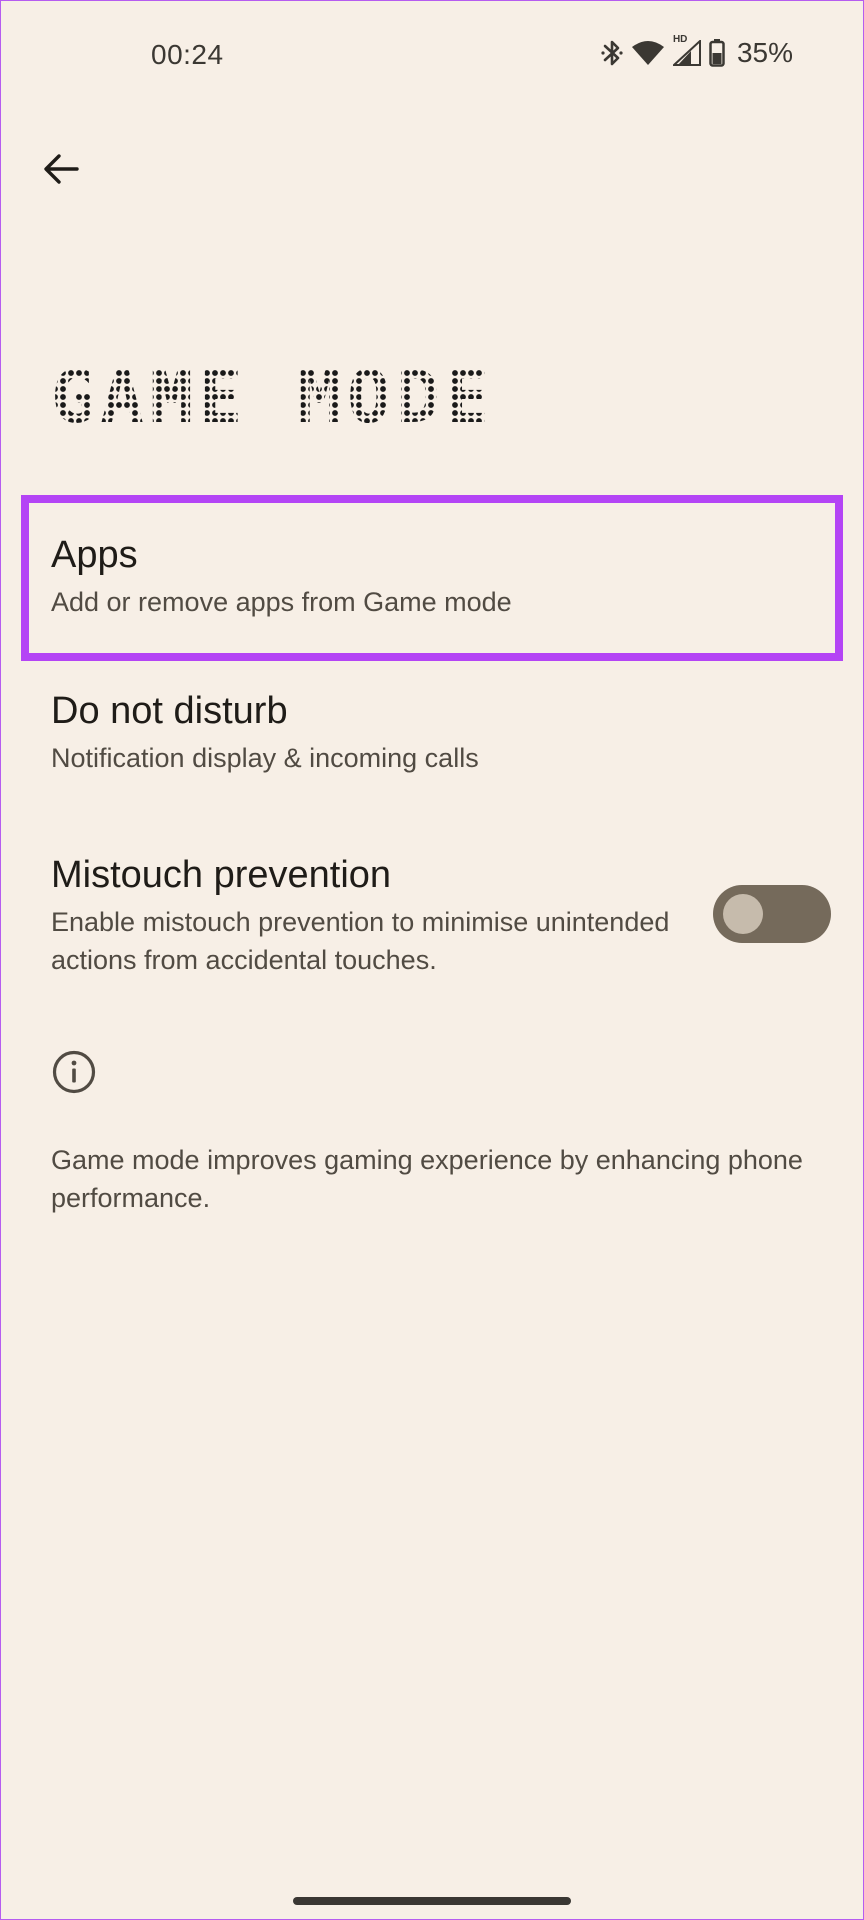 The width and height of the screenshot is (864, 1920). Describe the element at coordinates (612, 53) in the screenshot. I see `bluetooth-icon` at that location.